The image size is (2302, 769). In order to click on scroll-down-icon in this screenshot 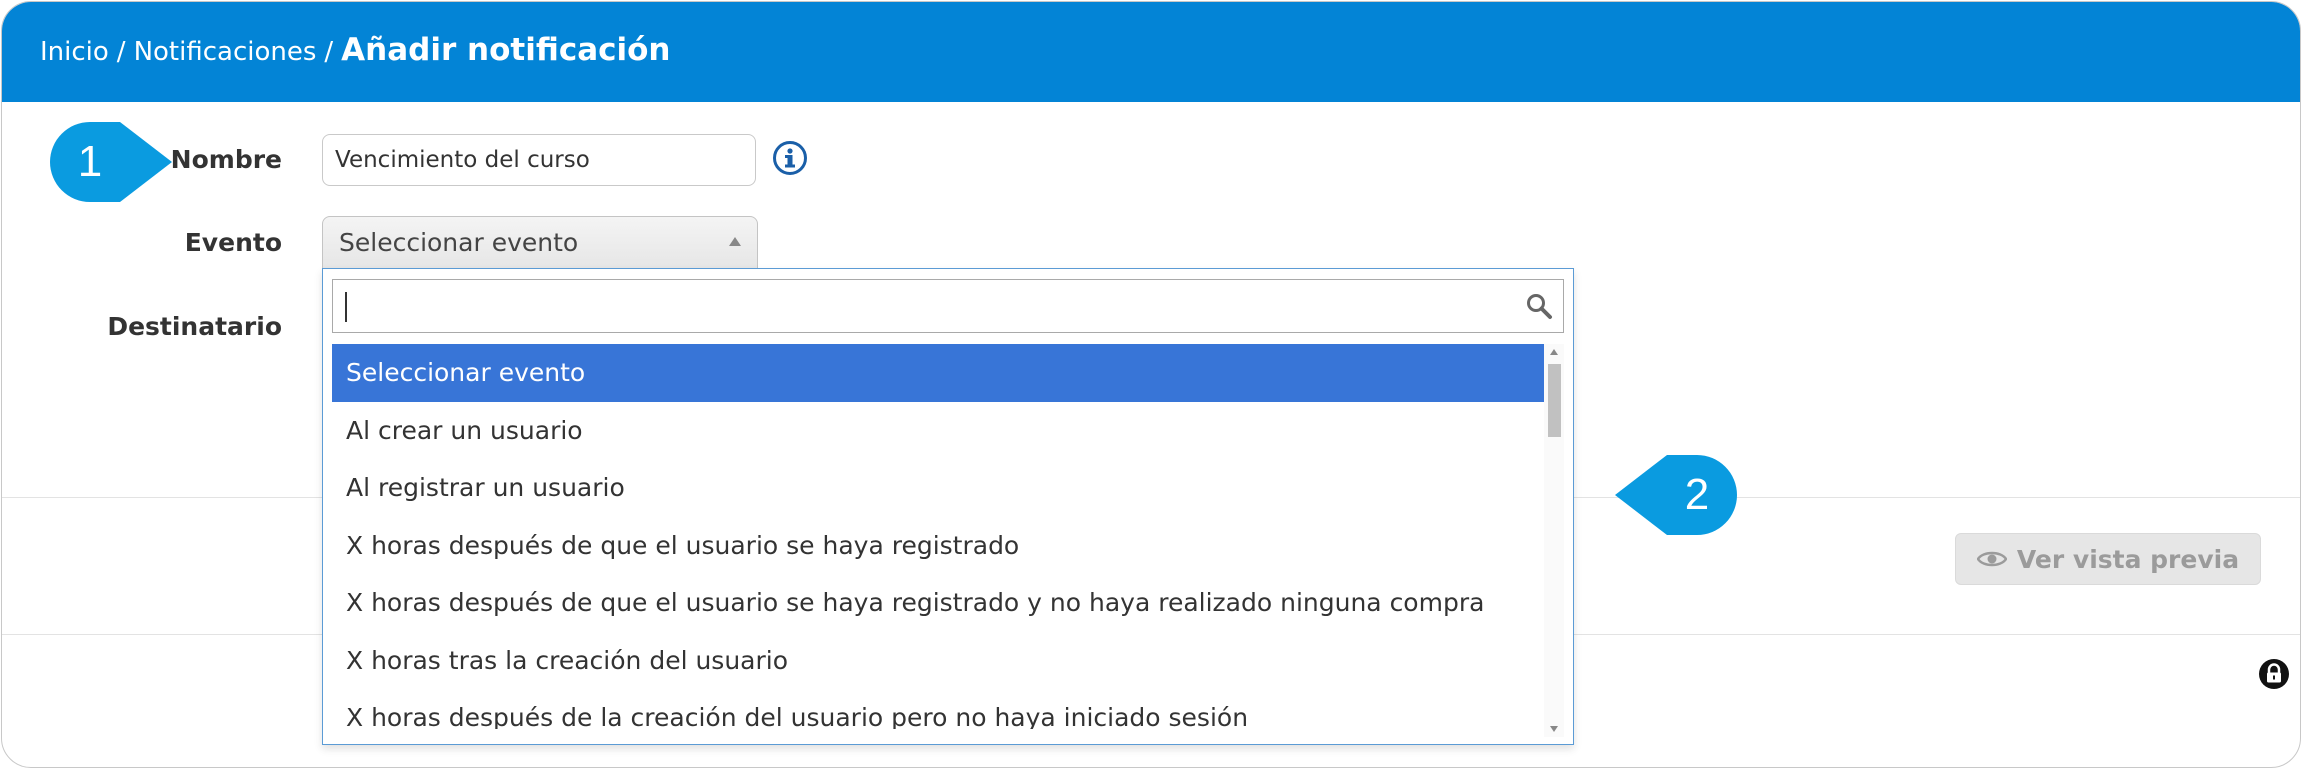, I will do `click(1554, 729)`.